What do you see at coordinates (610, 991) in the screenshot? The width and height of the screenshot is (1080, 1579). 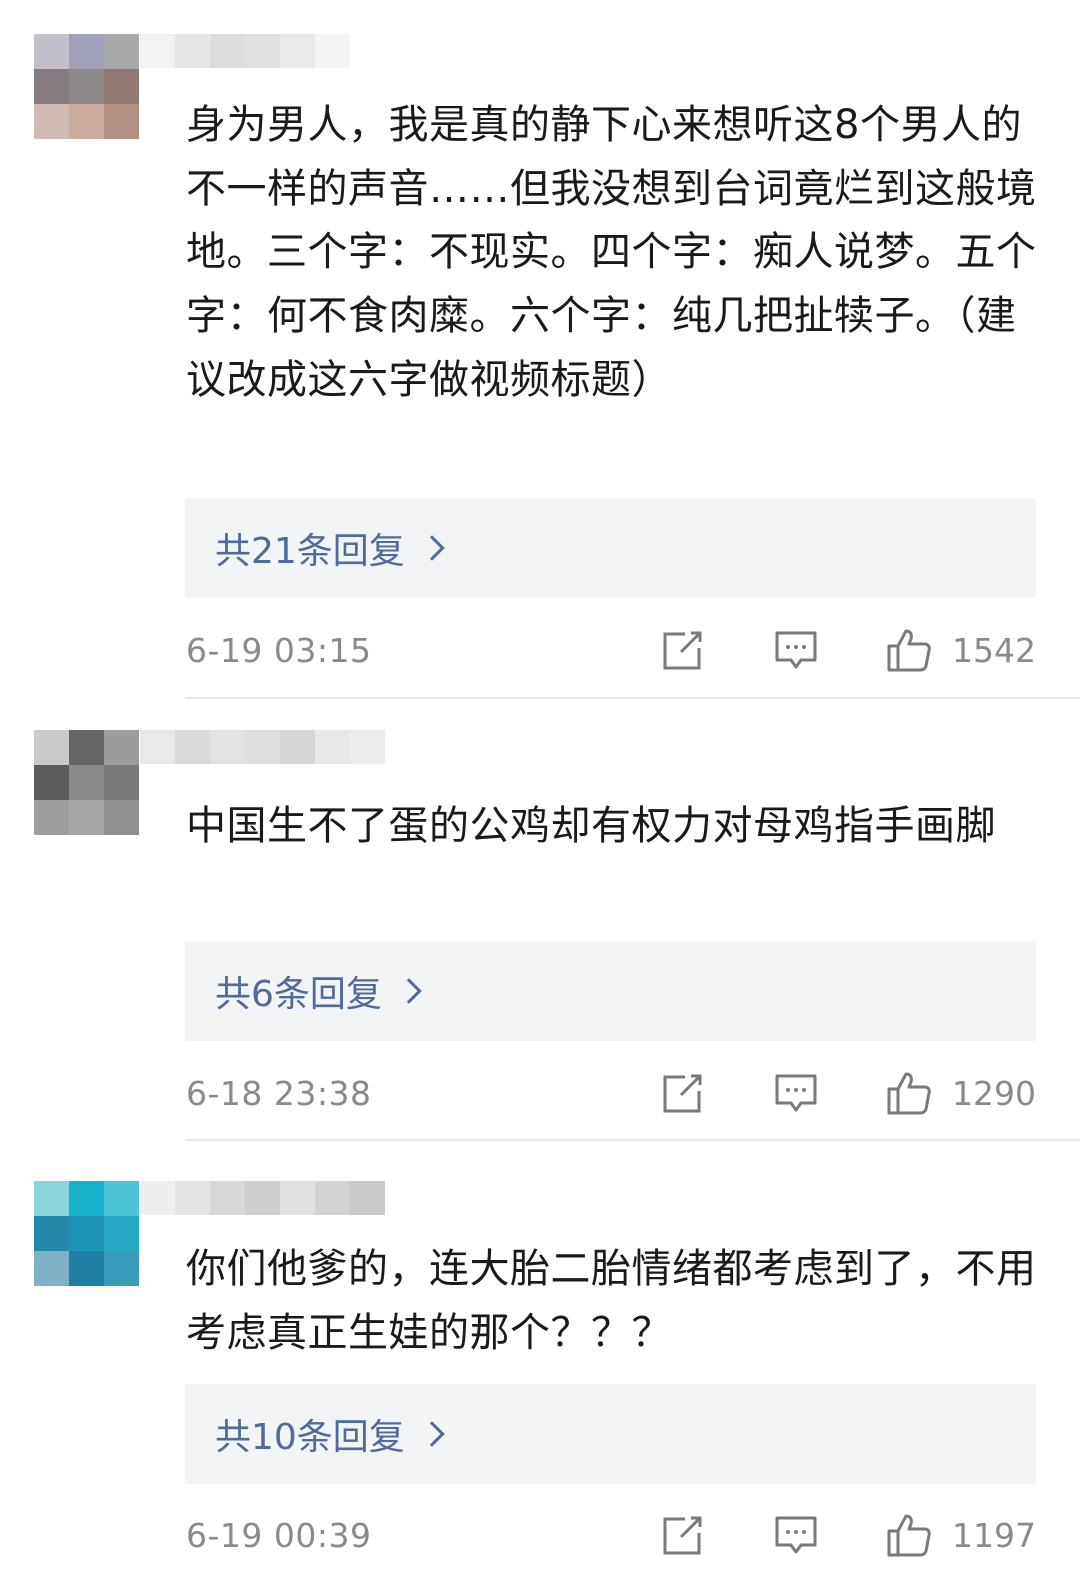 I see `replies-button: 共6条回复` at bounding box center [610, 991].